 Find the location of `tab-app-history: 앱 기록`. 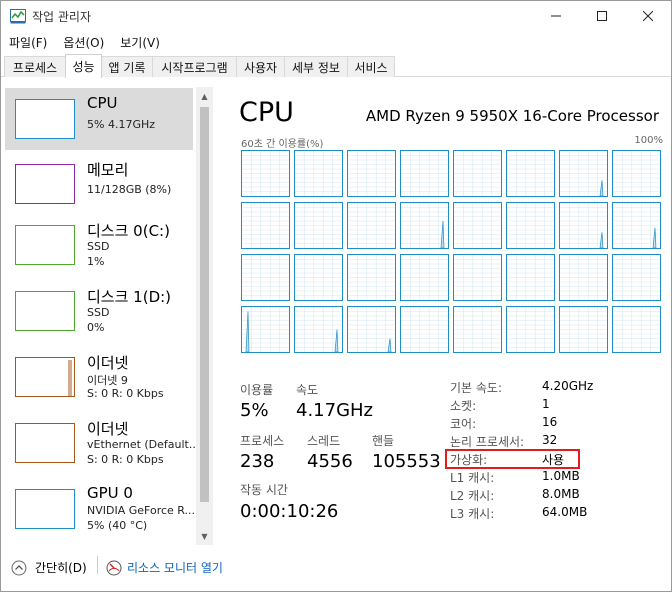

tab-app-history: 앱 기록 is located at coordinates (127, 66).